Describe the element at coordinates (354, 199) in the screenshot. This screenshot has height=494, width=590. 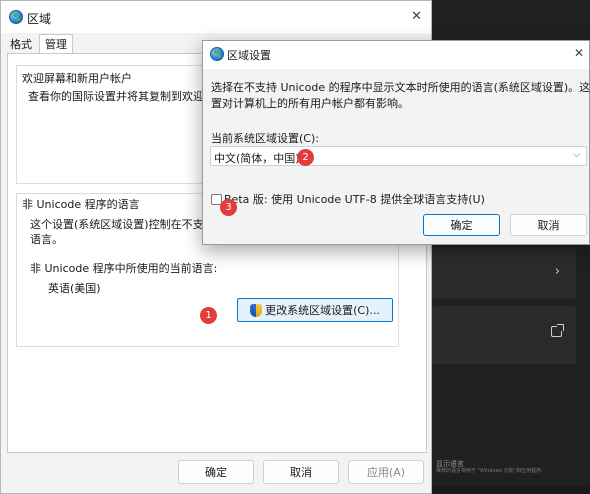
I see `beta-utf8-label: Beta 版: 使用 Unicode UTF-8 提供全球语言支持(U)` at that location.